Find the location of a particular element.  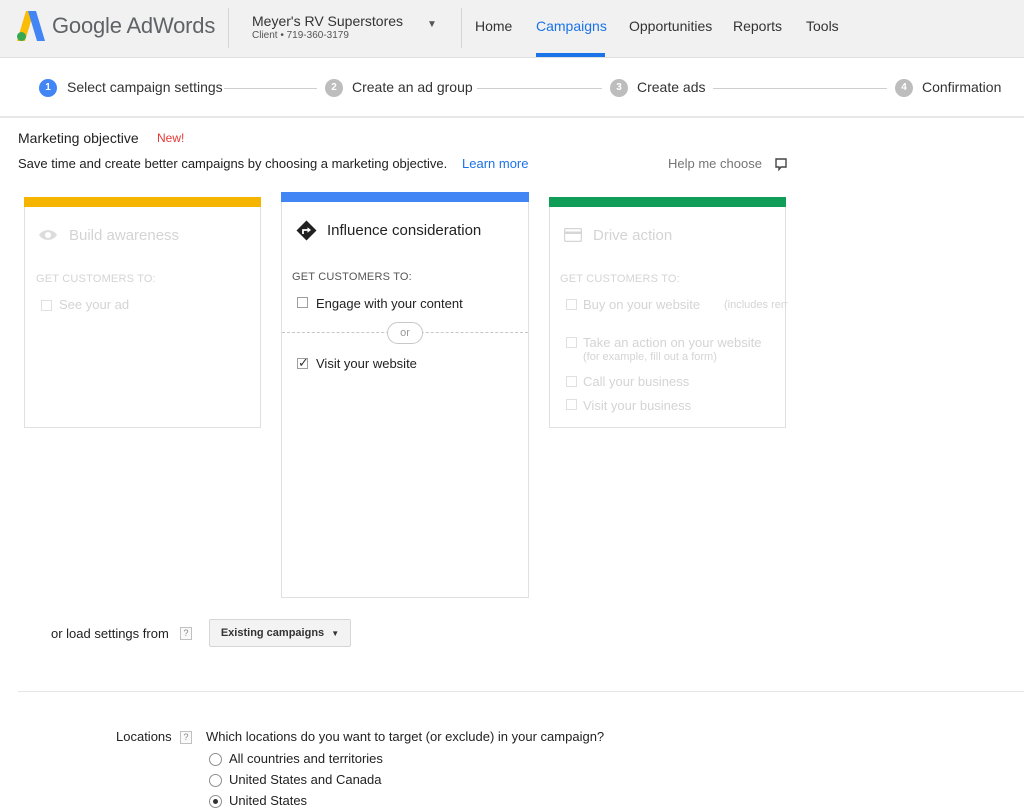

engage-content-label: Engage with your content is located at coordinates (389, 303).